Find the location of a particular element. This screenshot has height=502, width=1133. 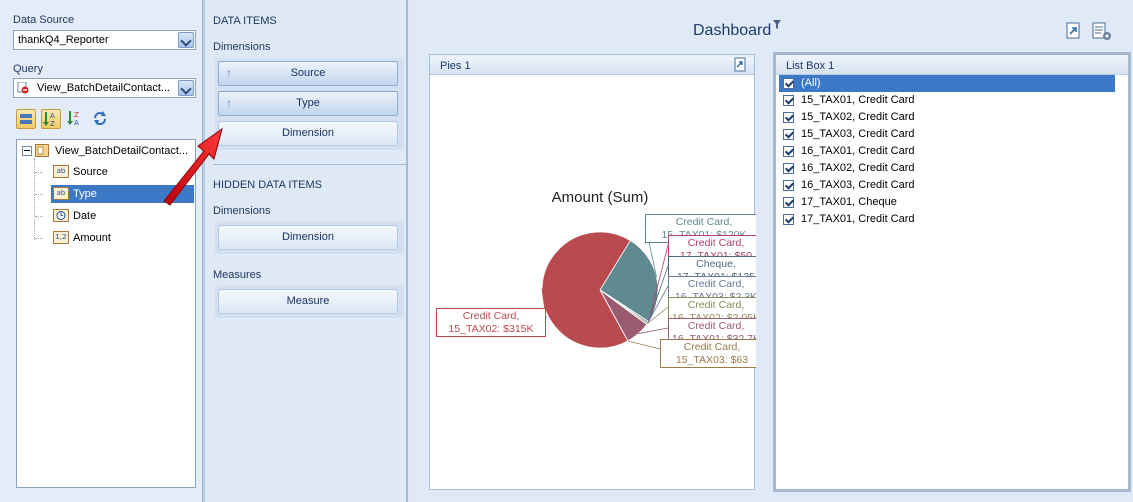

hidden-dimension-placeholder: Dimension is located at coordinates (308, 237).